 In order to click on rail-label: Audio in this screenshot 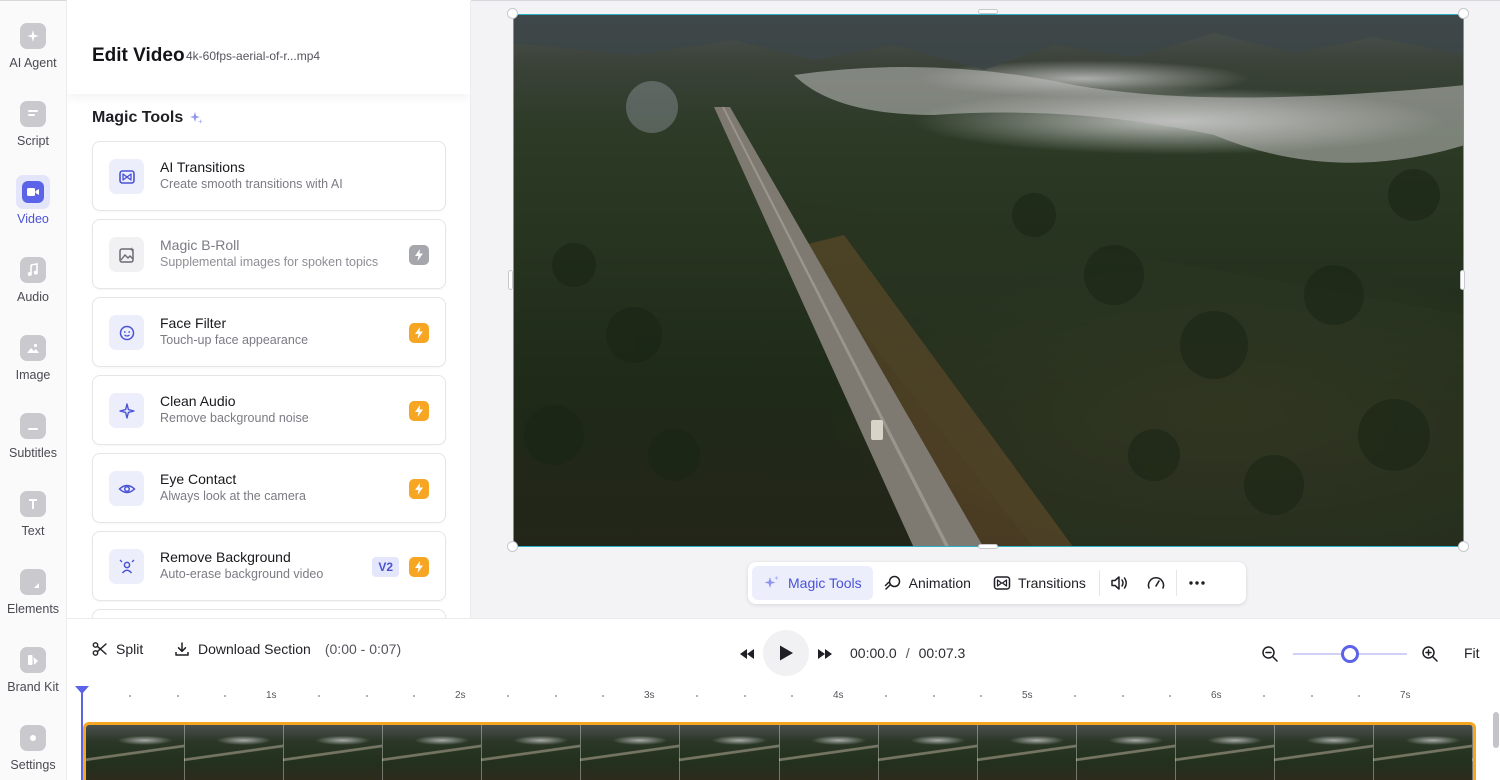, I will do `click(33, 297)`.